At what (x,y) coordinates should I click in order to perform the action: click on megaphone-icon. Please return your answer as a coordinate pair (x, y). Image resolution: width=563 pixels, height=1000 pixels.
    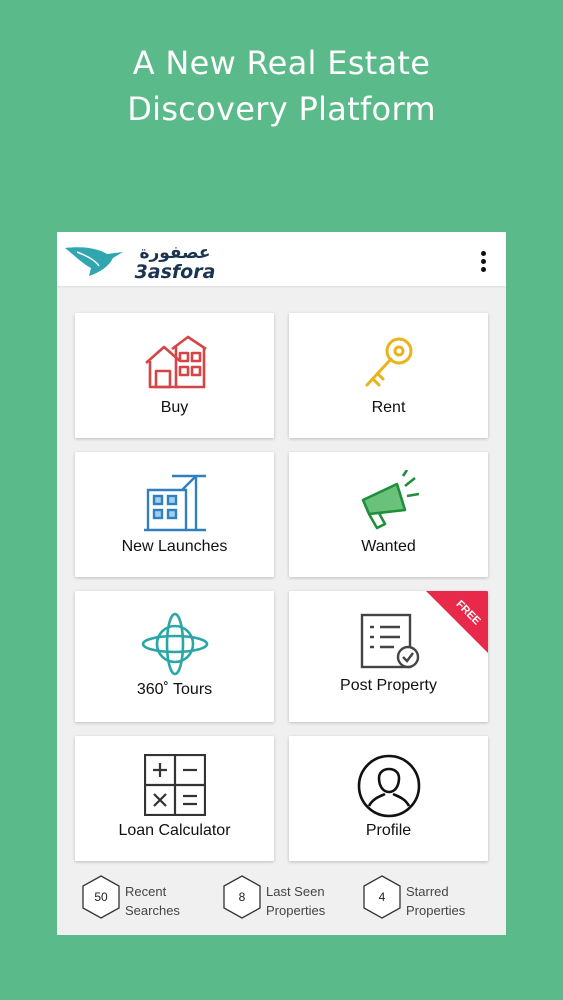
    Looking at the image, I should click on (390, 500).